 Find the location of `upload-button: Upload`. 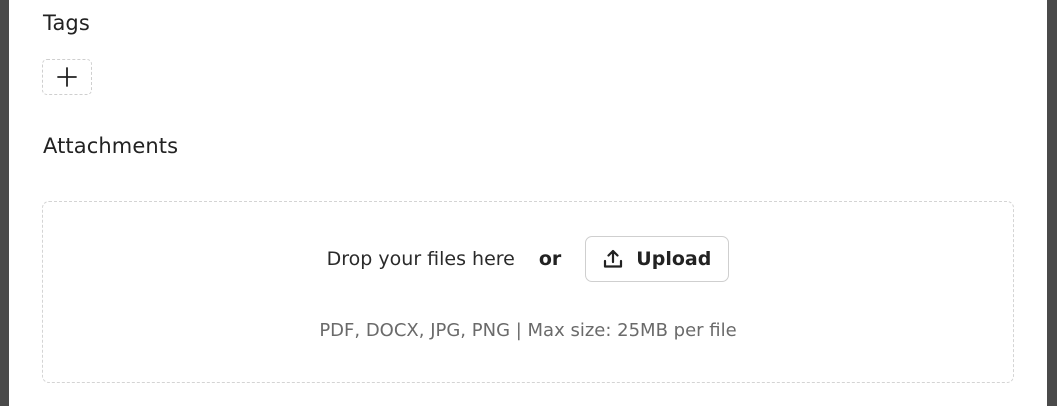

upload-button: Upload is located at coordinates (657, 259).